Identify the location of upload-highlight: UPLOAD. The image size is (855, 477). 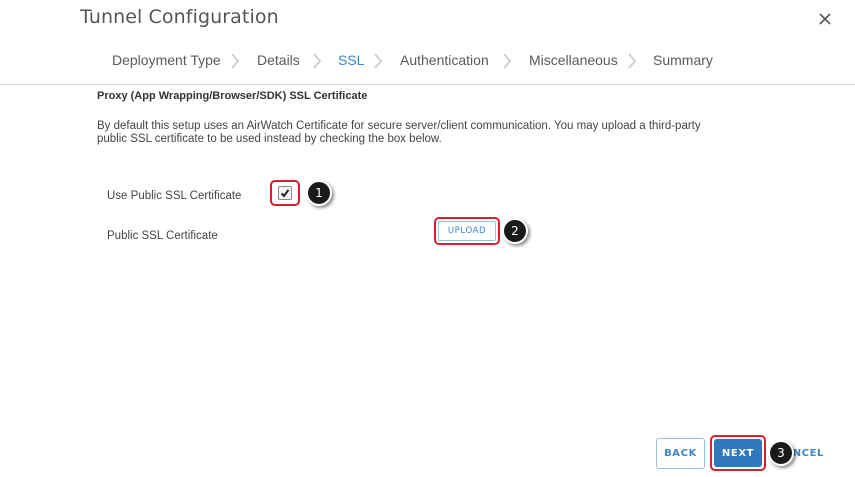
(467, 231).